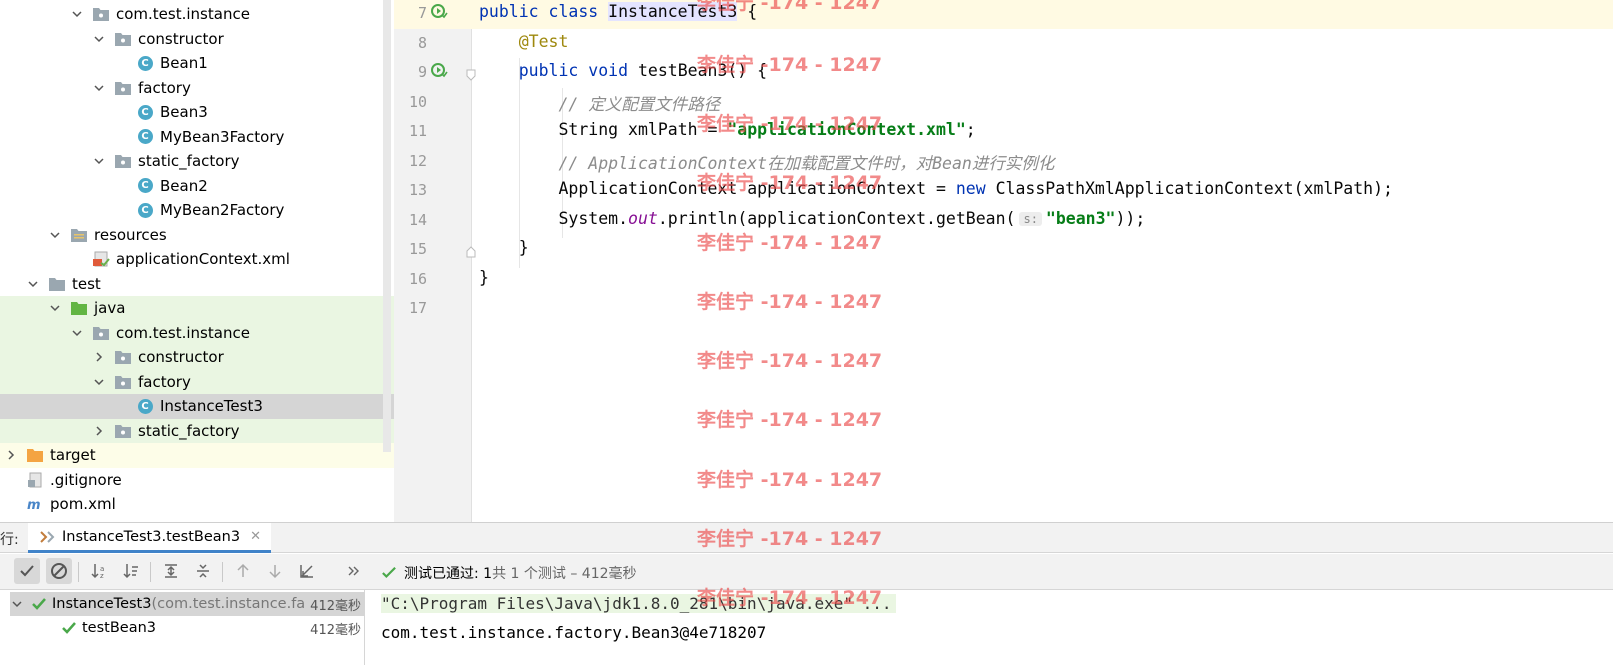  Describe the element at coordinates (643, 70) in the screenshot. I see `code-text: public void testBean3() {` at that location.